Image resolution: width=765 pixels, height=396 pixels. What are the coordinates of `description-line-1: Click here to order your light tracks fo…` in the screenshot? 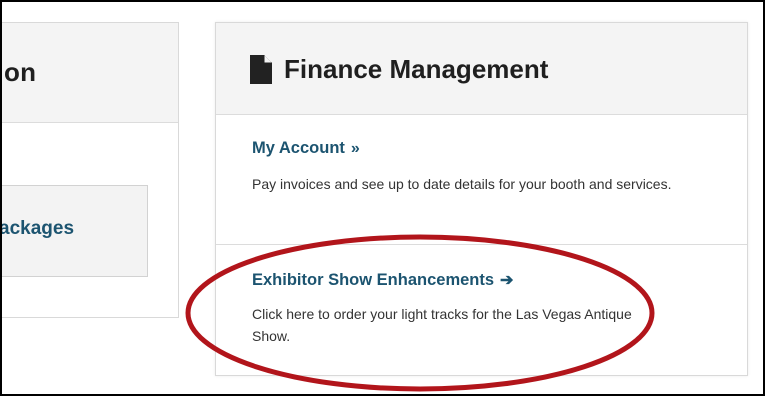 It's located at (442, 314).